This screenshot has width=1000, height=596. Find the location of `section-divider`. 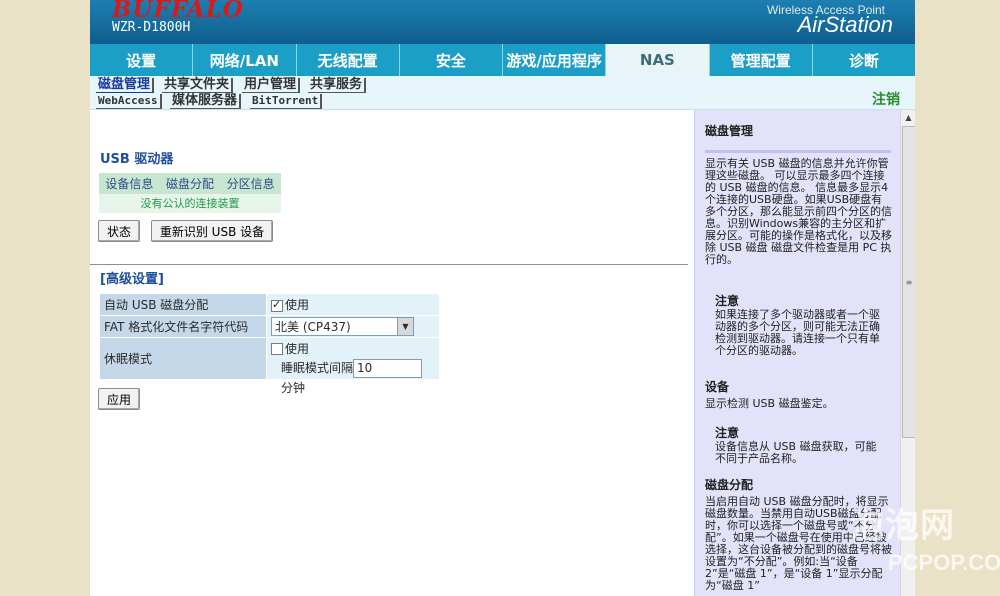

section-divider is located at coordinates (389, 264).